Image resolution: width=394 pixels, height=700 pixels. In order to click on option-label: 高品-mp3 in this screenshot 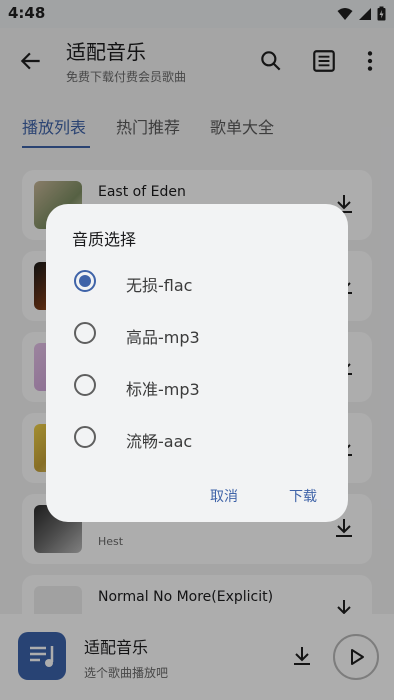, I will do `click(163, 337)`.